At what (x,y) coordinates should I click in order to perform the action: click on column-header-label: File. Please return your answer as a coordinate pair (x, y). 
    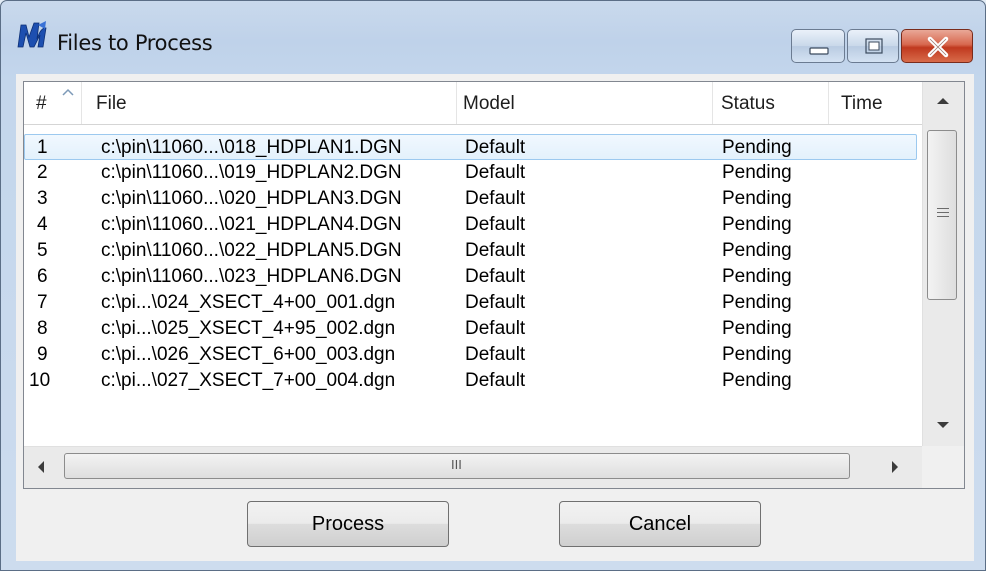
    Looking at the image, I should click on (111, 103).